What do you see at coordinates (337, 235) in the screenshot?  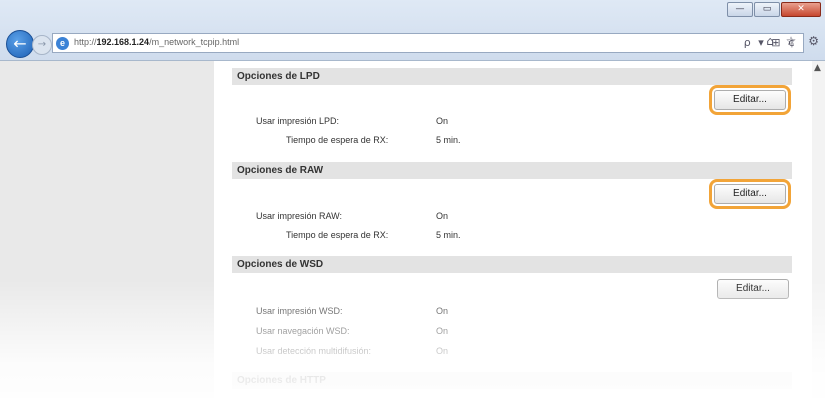 I see `raw-timeout-label: Tiempo de espera de RX:` at bounding box center [337, 235].